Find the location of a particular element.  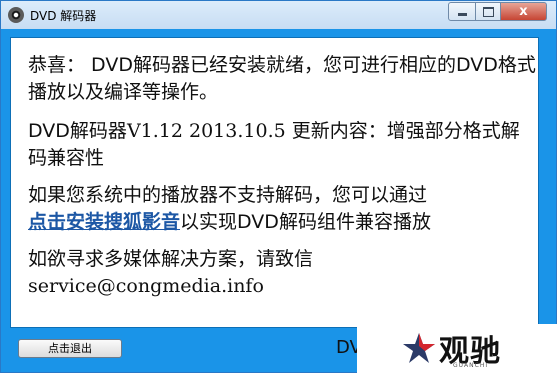

update-product-name: DVD解码器 is located at coordinates (77, 131).